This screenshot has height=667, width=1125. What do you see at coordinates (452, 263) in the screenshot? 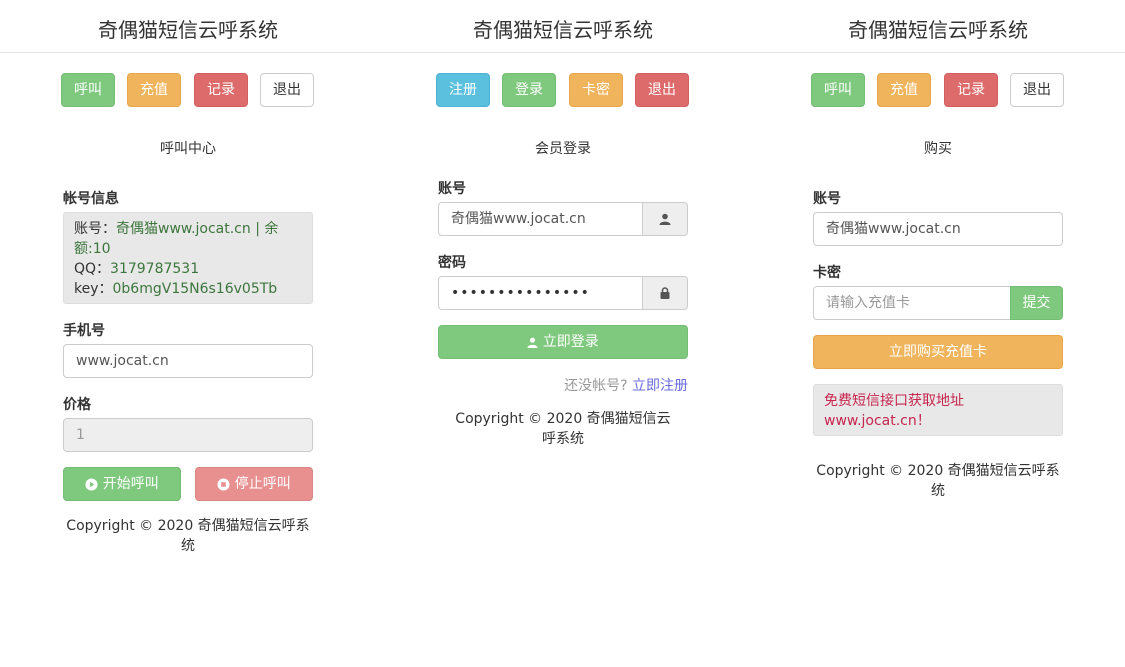
I see `password-label: 密码` at bounding box center [452, 263].